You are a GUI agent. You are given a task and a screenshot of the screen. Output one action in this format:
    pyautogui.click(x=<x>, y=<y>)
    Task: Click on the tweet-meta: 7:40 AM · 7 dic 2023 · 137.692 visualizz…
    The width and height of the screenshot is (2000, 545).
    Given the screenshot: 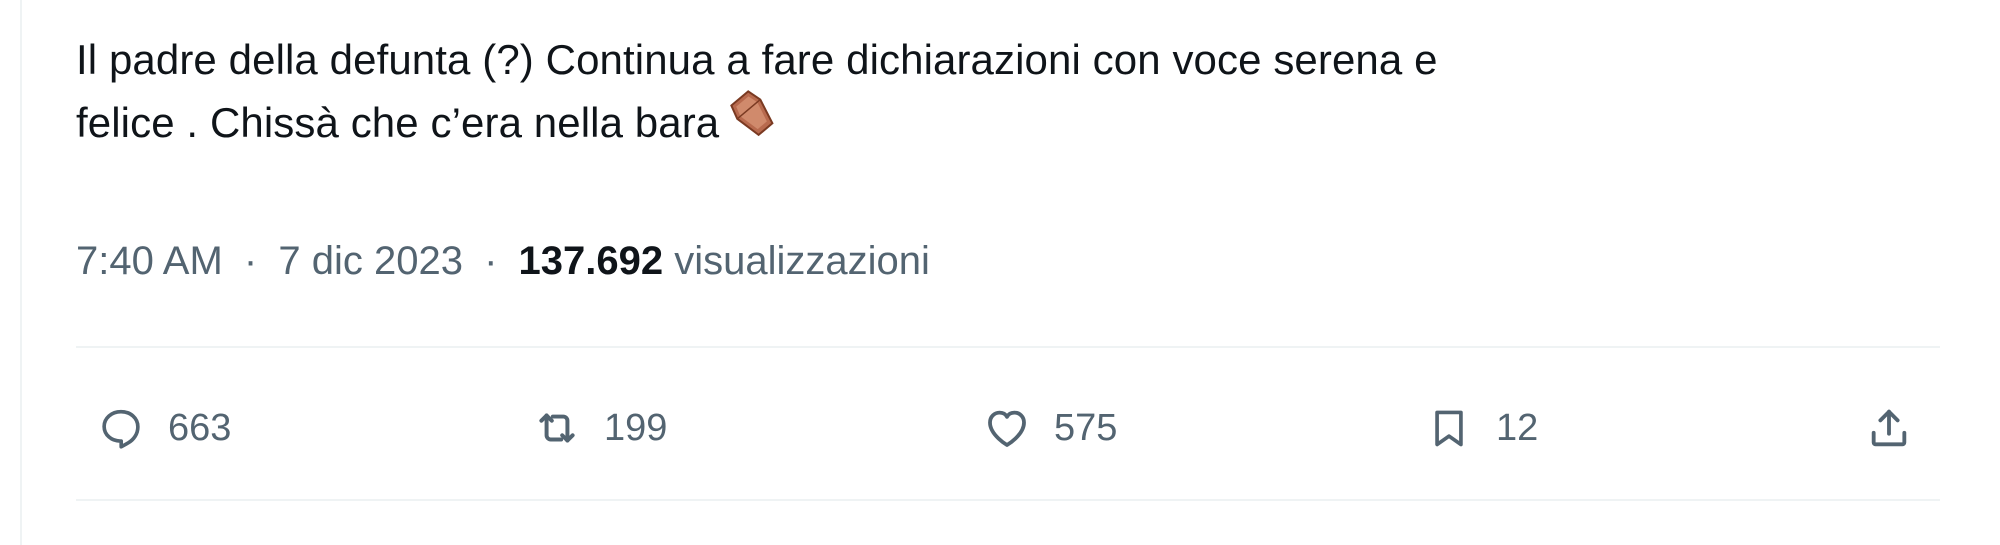 What is the action you would take?
    pyautogui.click(x=503, y=261)
    